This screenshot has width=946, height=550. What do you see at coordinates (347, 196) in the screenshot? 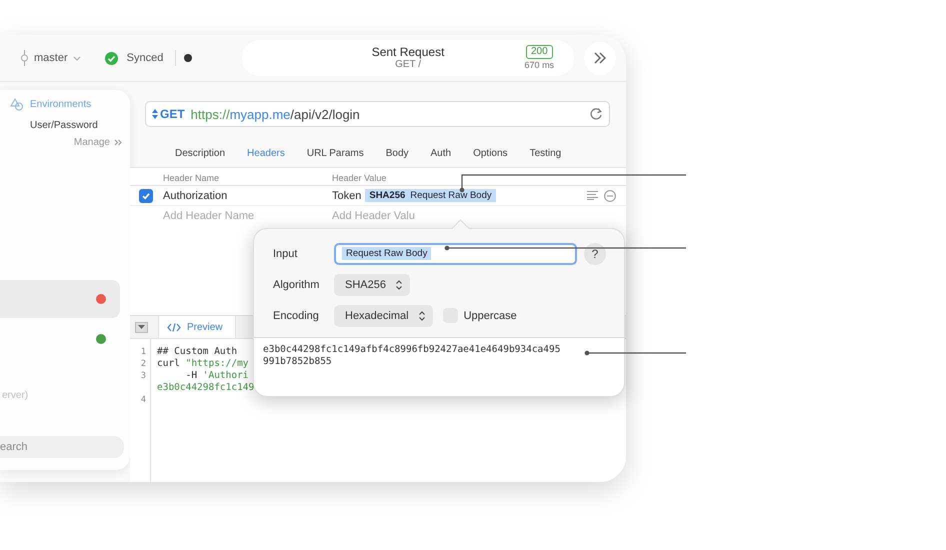
I see `header-value-text: Token` at bounding box center [347, 196].